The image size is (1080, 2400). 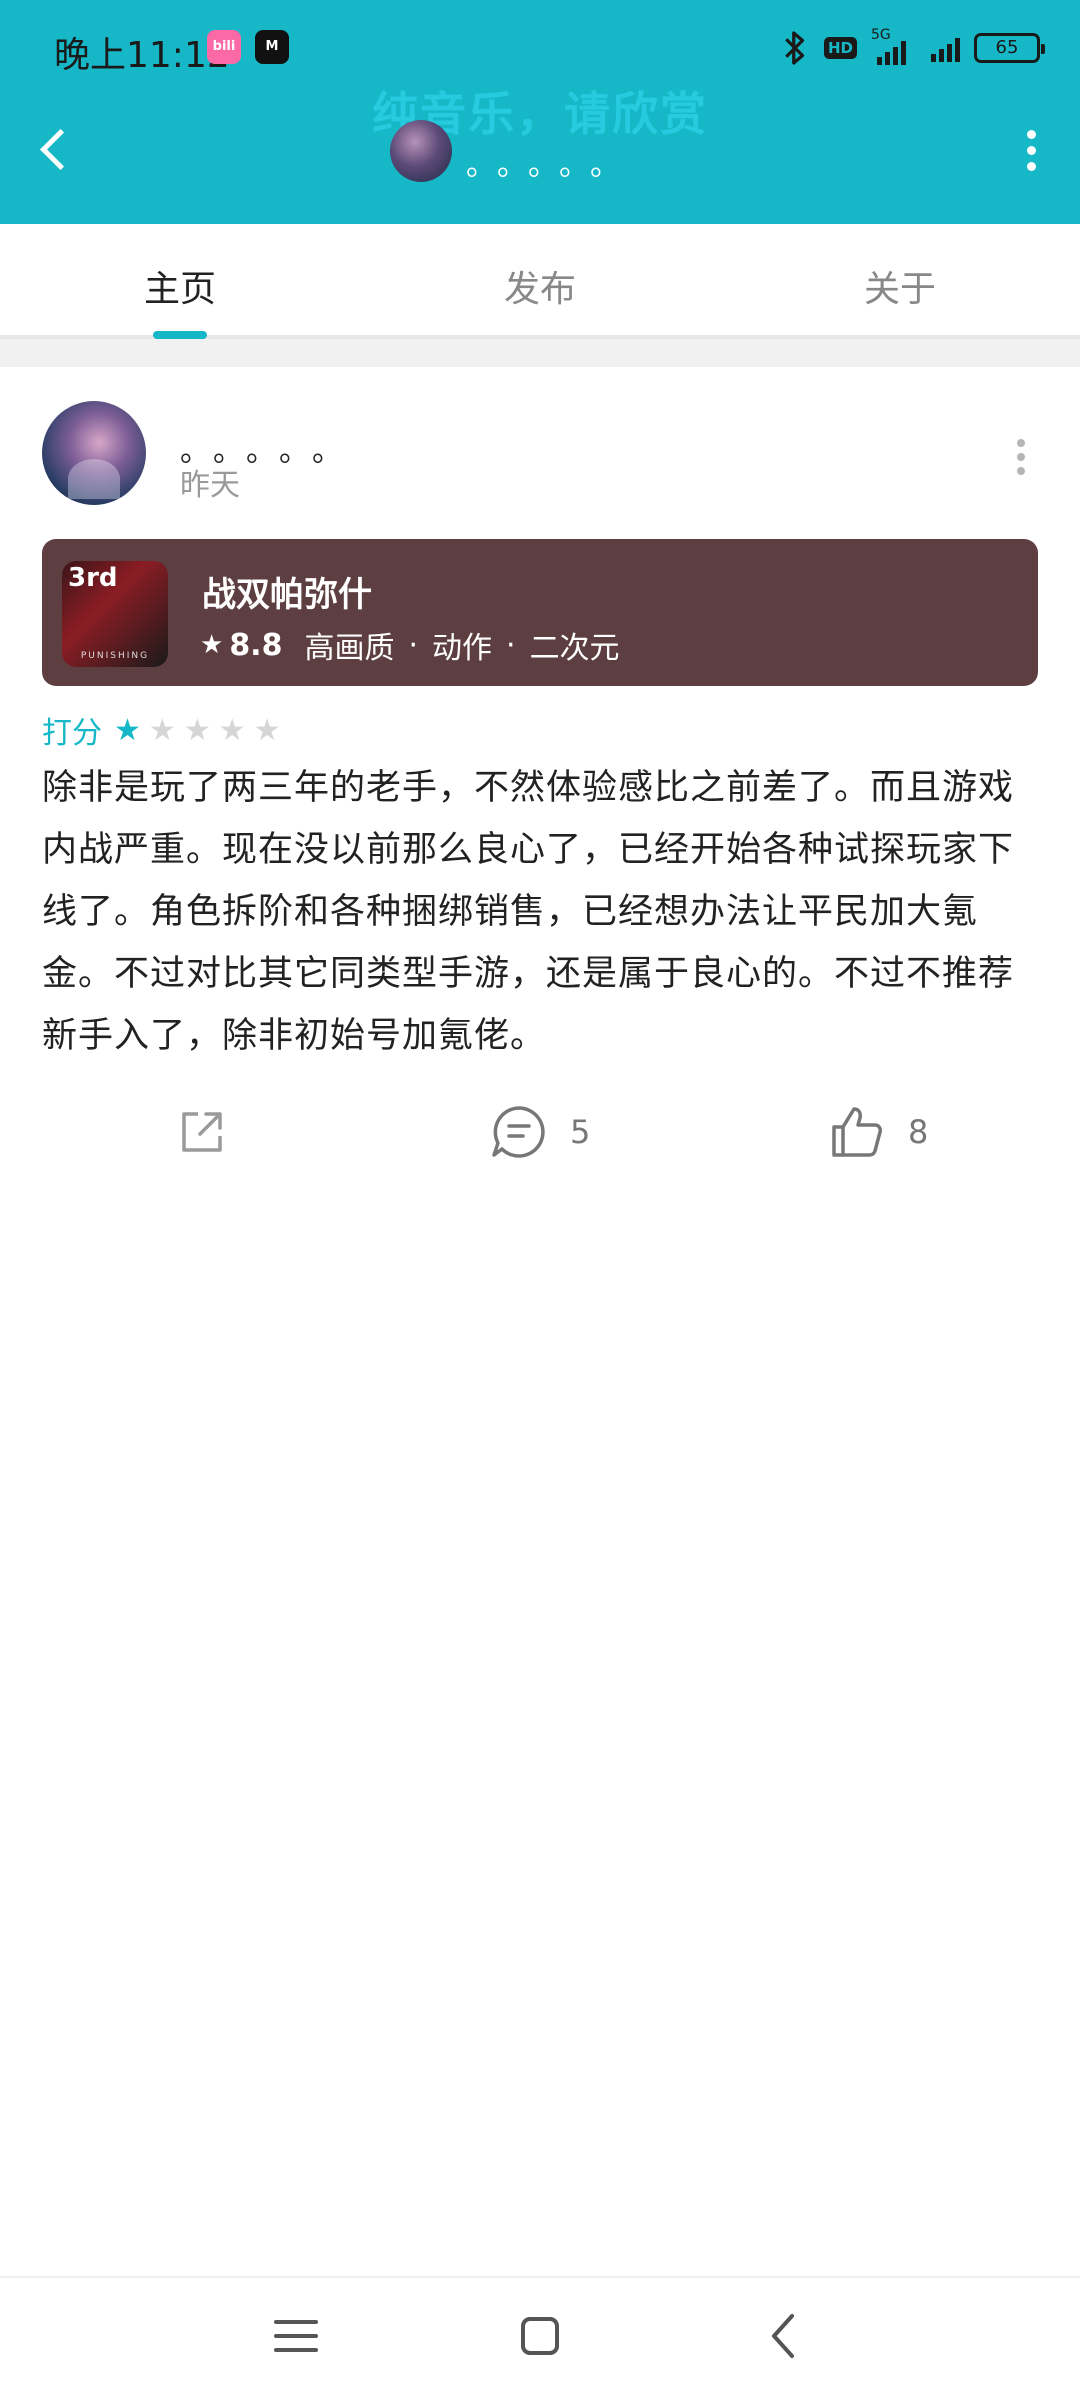 What do you see at coordinates (296, 2336) in the screenshot?
I see `menu-icon` at bounding box center [296, 2336].